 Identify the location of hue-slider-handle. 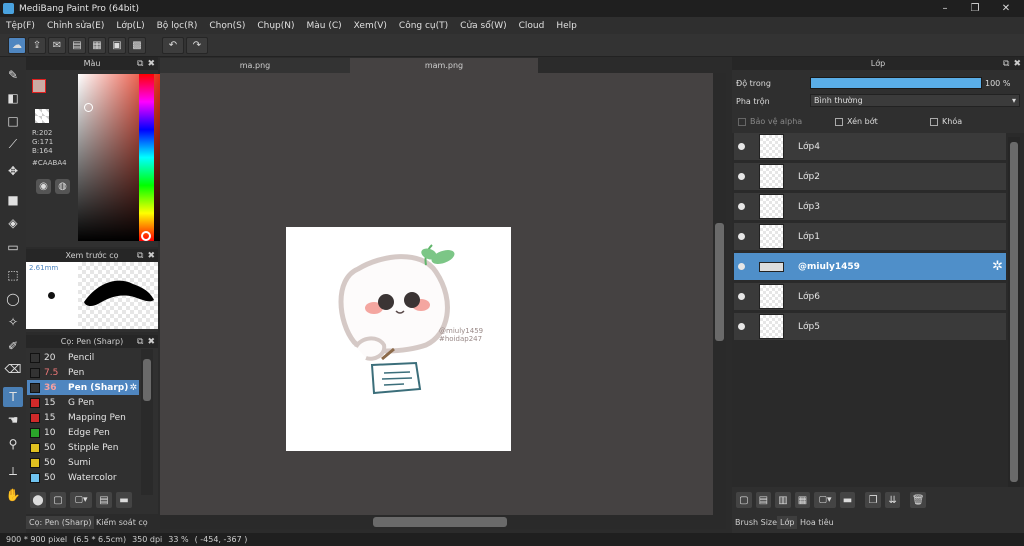
(146, 236).